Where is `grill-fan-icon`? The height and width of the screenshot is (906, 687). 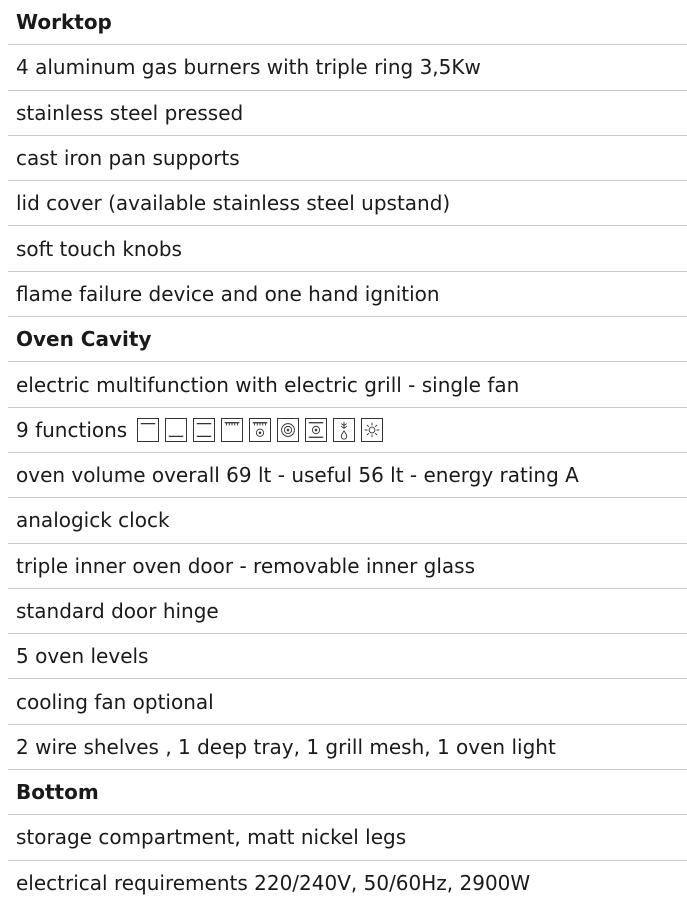
grill-fan-icon is located at coordinates (260, 429).